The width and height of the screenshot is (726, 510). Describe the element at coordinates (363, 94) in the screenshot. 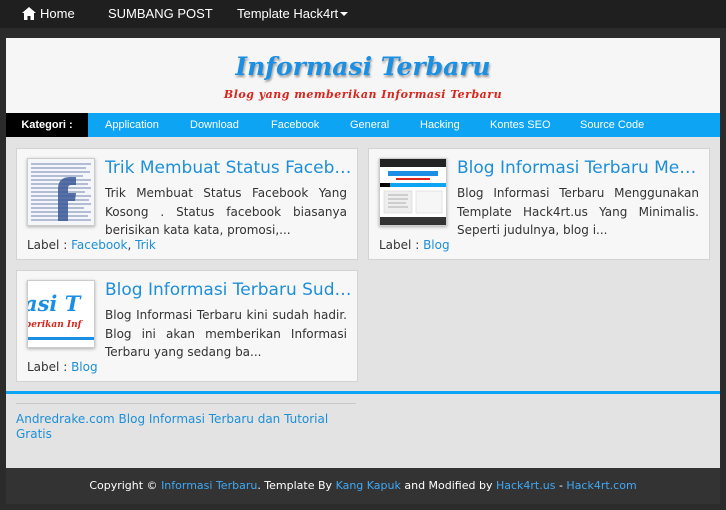

I see `site-tagline: Blog yang memberikan Informasi Terbaru` at that location.